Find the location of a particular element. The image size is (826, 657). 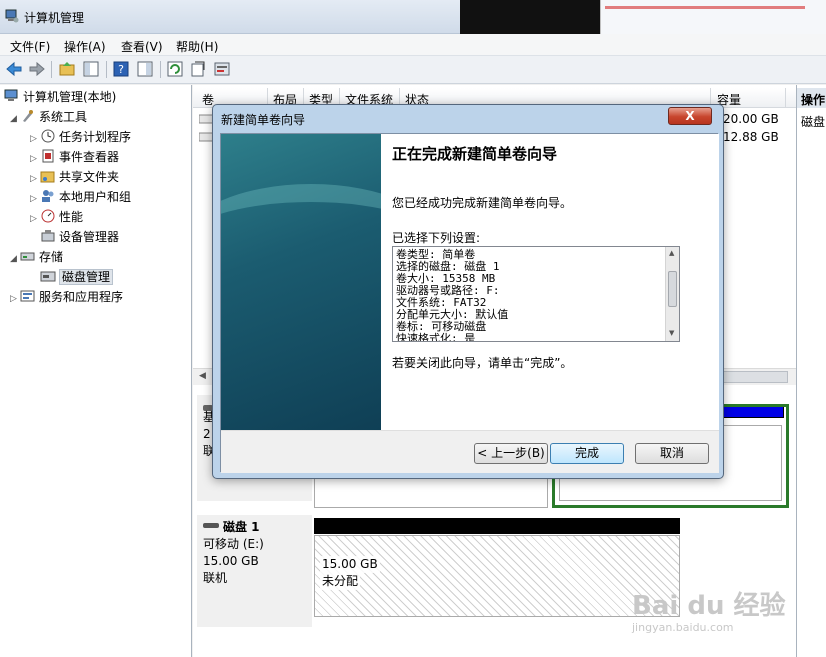

removable-disk-icon is located at coordinates (211, 525).